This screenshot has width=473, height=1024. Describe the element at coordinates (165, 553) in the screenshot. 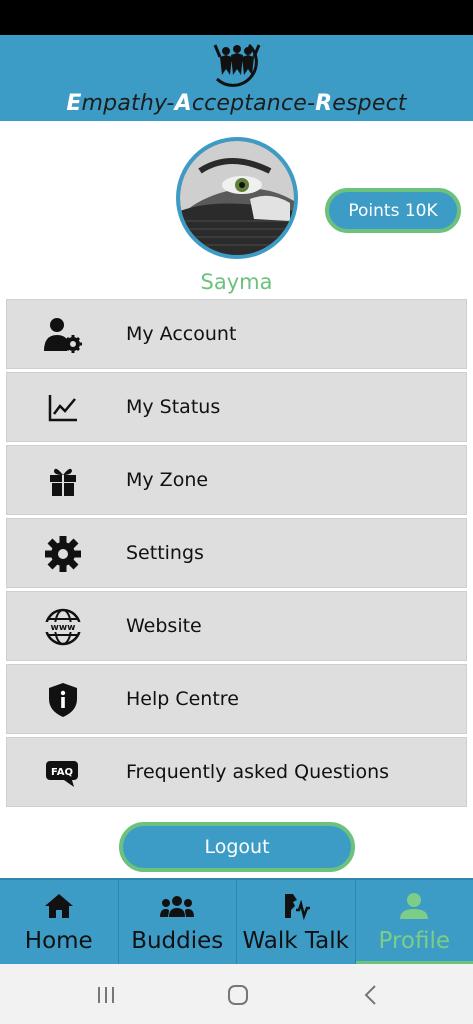

I see `menu-item-label: Settings` at that location.